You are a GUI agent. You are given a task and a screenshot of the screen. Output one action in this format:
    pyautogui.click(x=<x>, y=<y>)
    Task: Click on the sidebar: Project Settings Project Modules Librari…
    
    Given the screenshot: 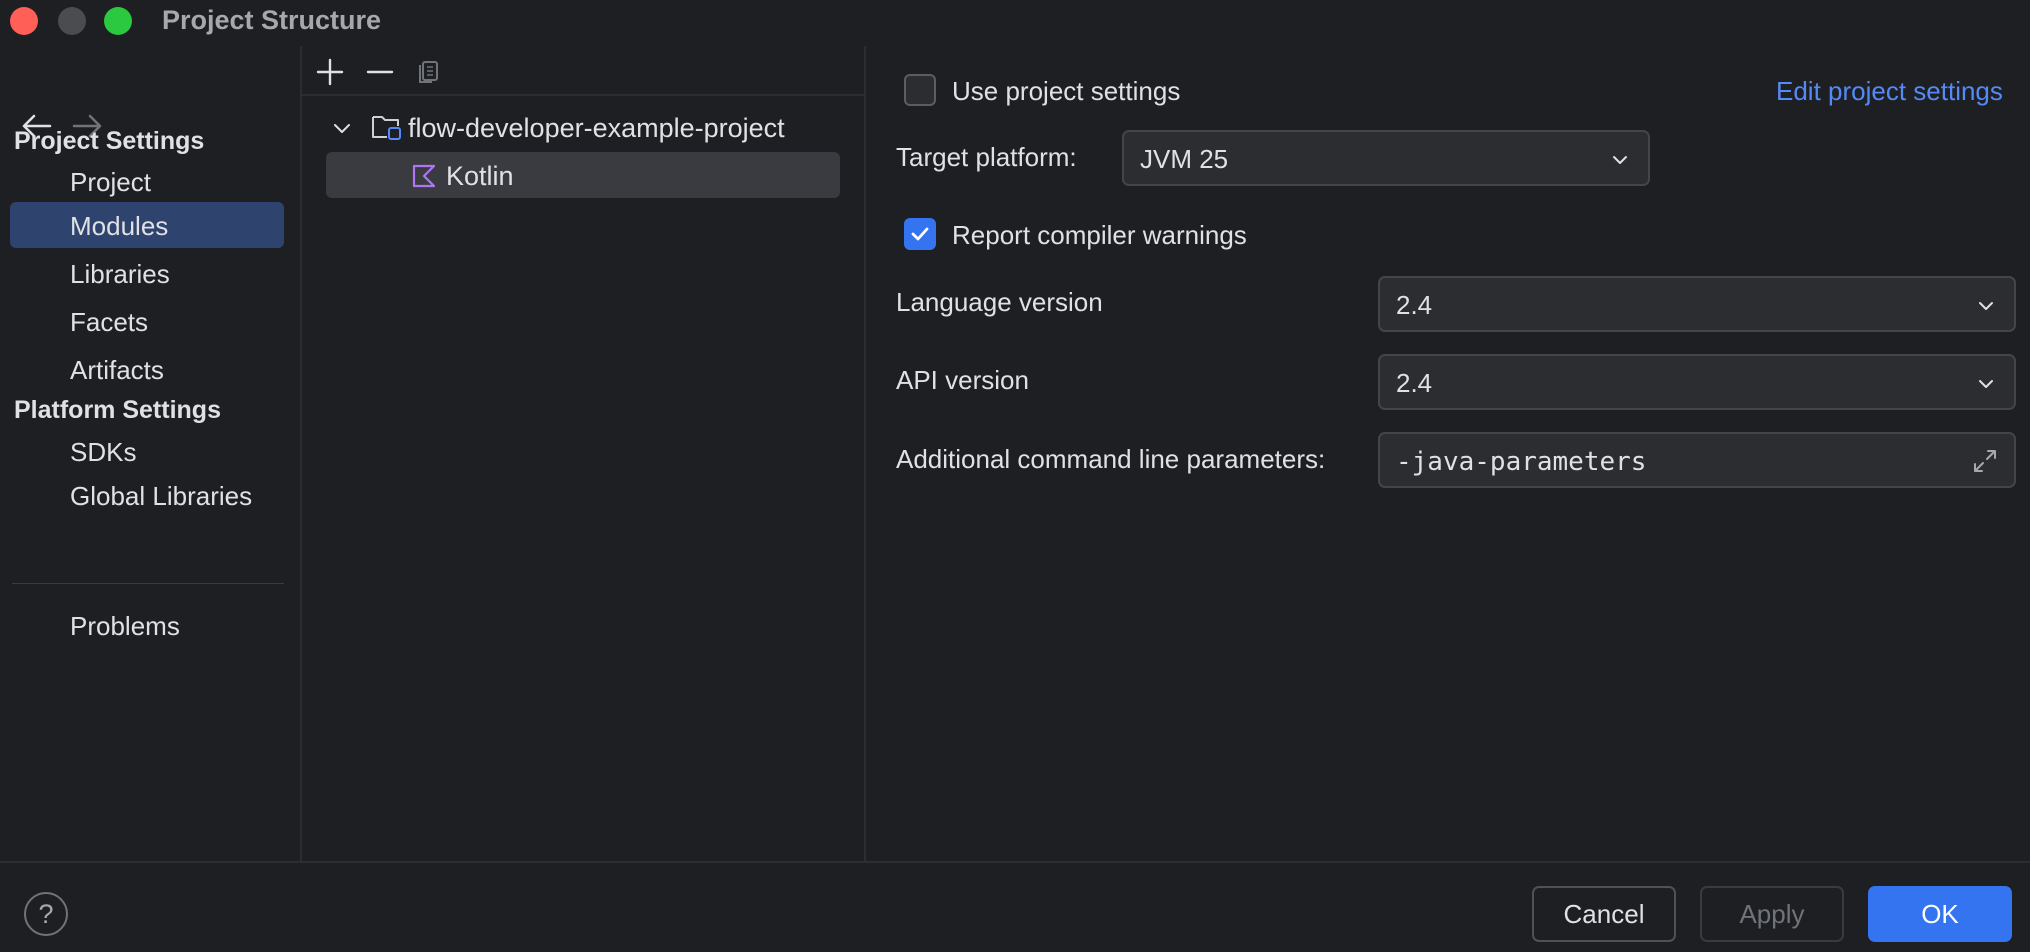 What is the action you would take?
    pyautogui.click(x=150, y=454)
    